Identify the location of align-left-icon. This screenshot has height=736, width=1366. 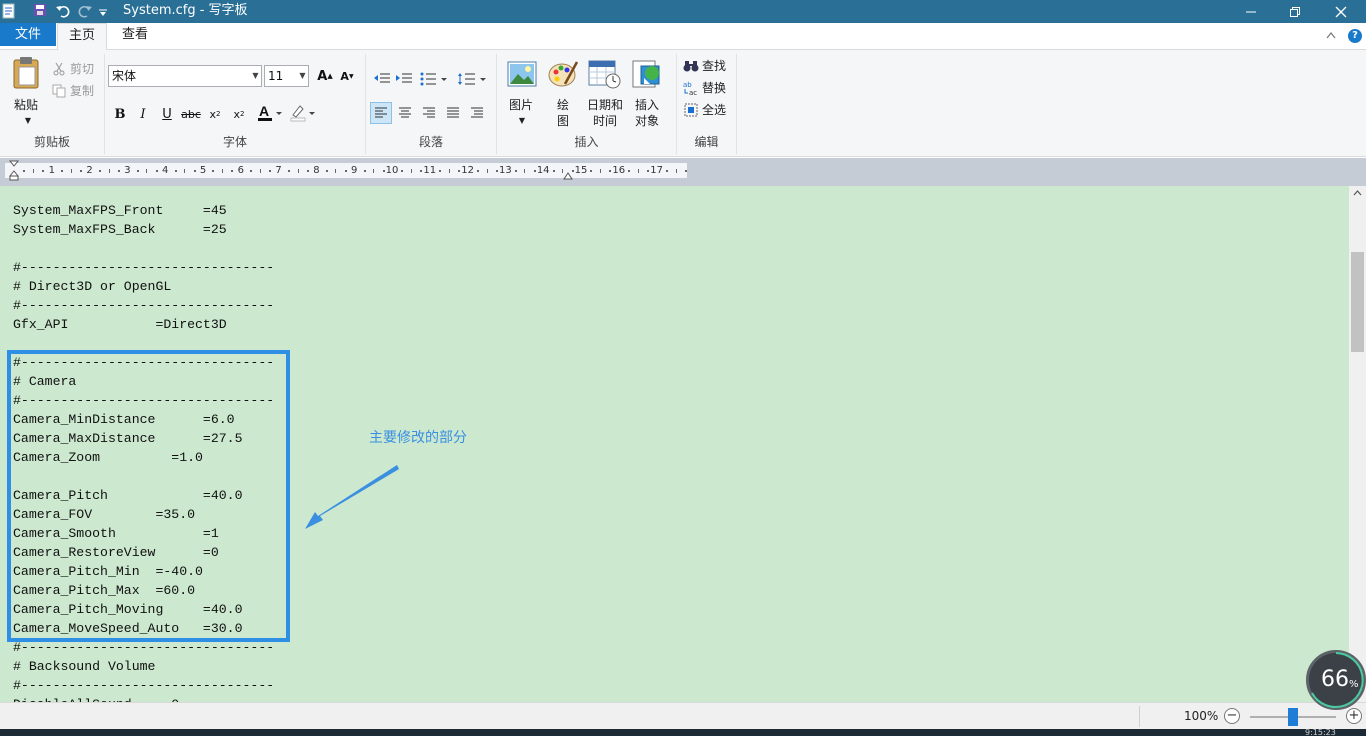
(381, 113).